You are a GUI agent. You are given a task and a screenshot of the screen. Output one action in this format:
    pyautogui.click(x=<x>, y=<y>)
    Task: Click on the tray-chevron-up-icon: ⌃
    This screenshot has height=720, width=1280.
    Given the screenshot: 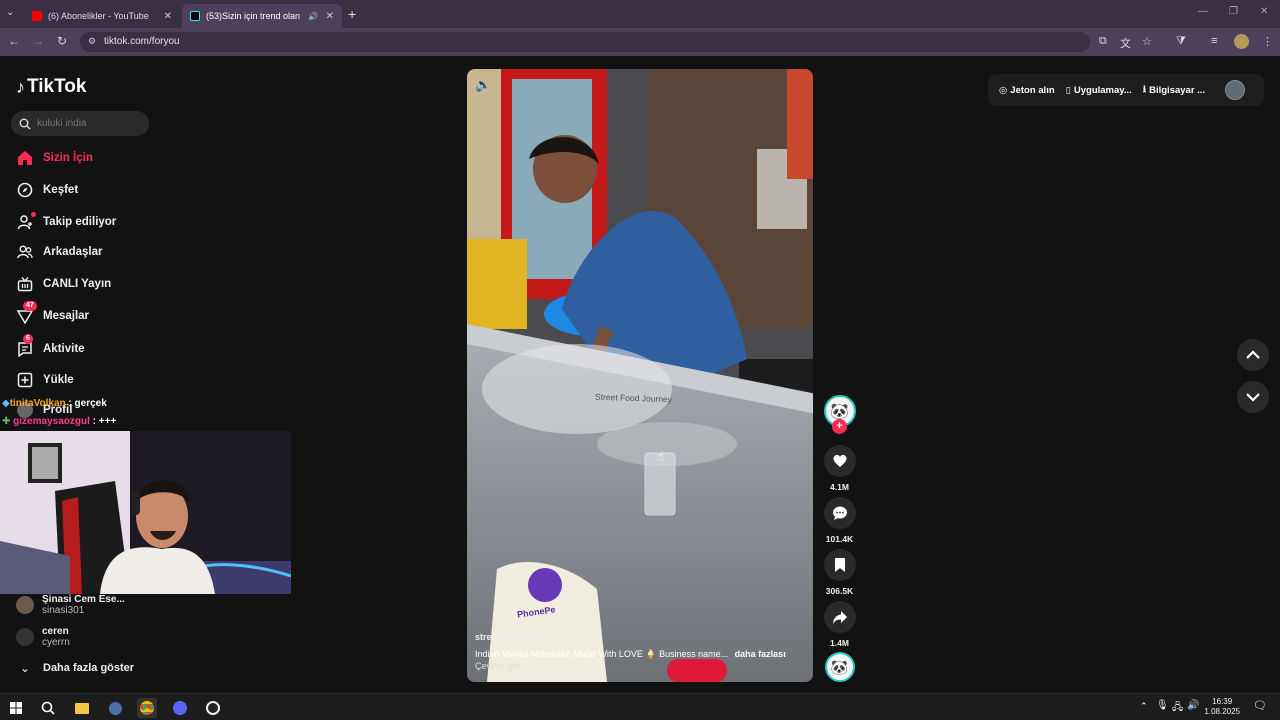 What is the action you would take?
    pyautogui.click(x=1144, y=706)
    